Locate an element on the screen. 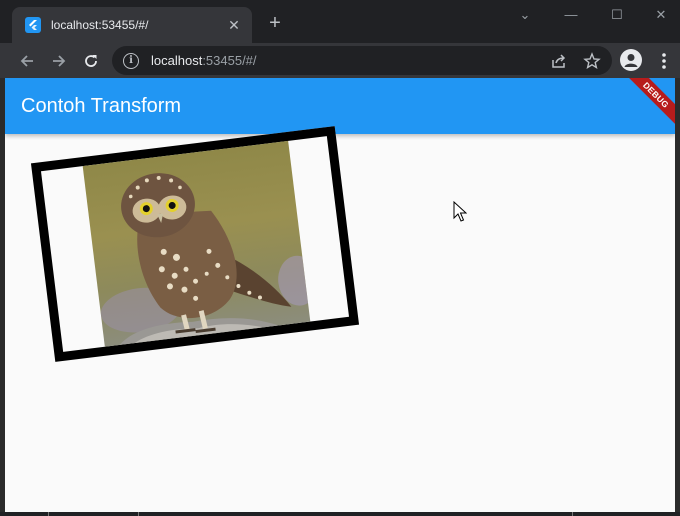  taskbar-edge is located at coordinates (340, 514).